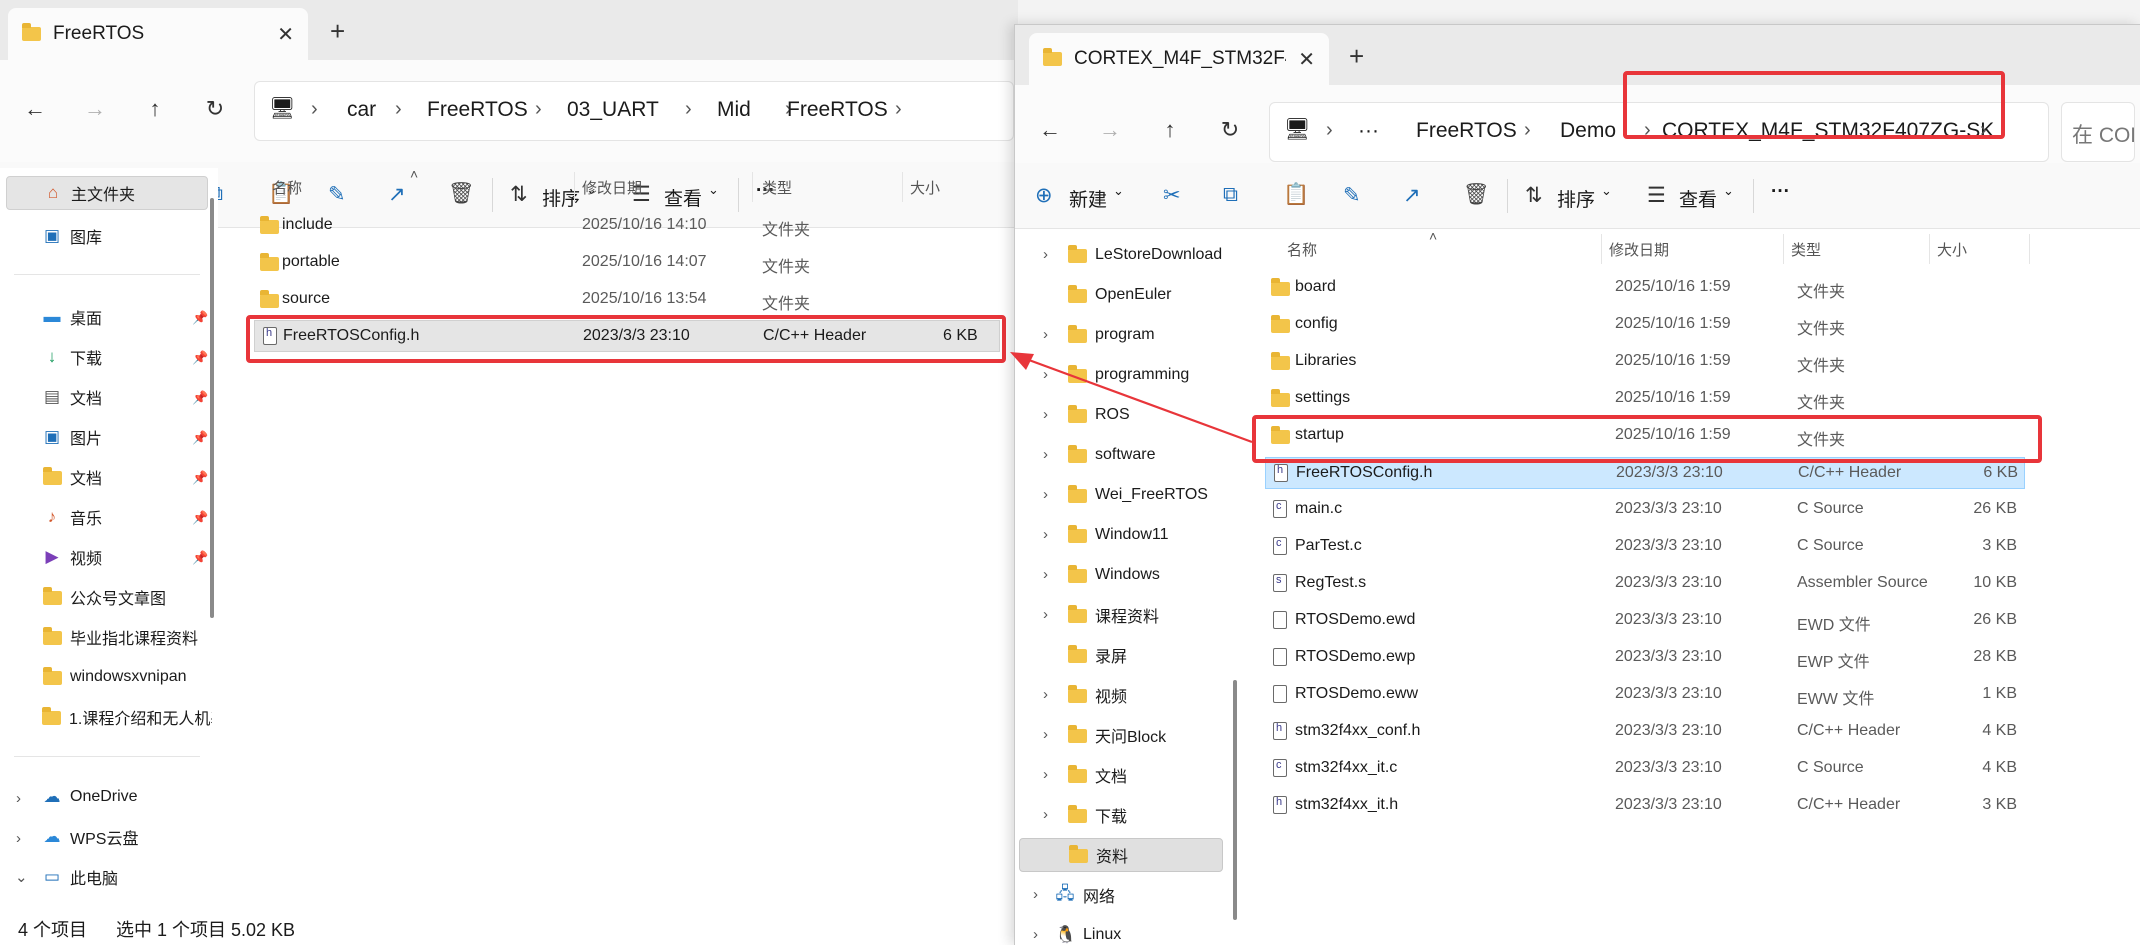  What do you see at coordinates (104, 597) in the screenshot?
I see `sidebar-item-folder: 公众号文章图` at bounding box center [104, 597].